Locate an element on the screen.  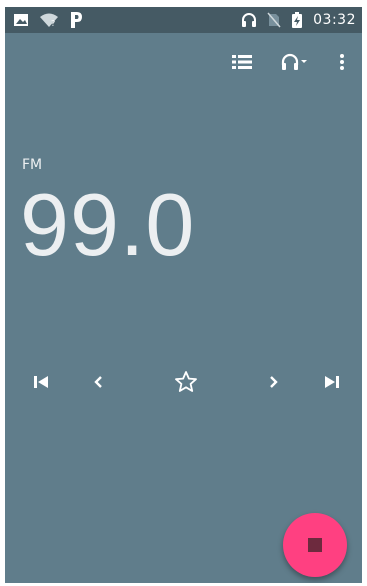
seek-down-button is located at coordinates (98, 382).